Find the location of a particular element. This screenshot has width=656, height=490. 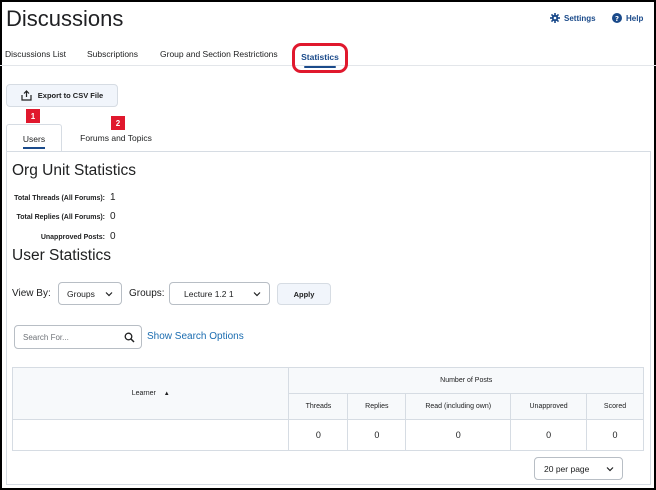

nav-statistics-label: Statistics is located at coordinates (320, 57).